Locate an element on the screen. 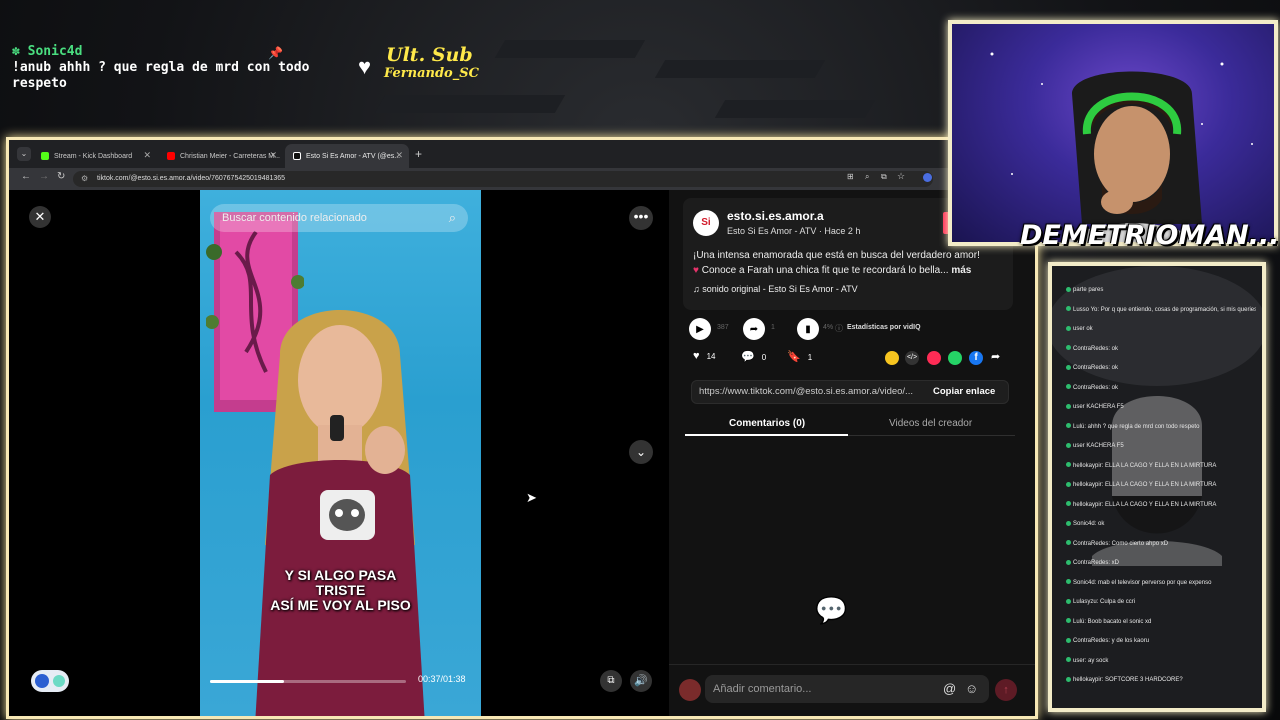  cast-icon: ⧉ is located at coordinates (884, 177).